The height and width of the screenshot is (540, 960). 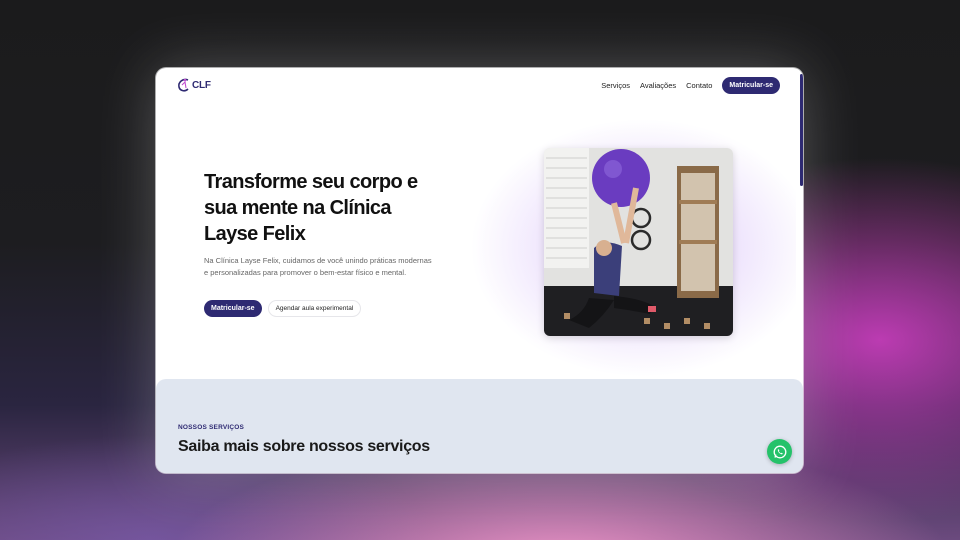 I want to click on nav-link-contato: Contato, so click(x=699, y=85).